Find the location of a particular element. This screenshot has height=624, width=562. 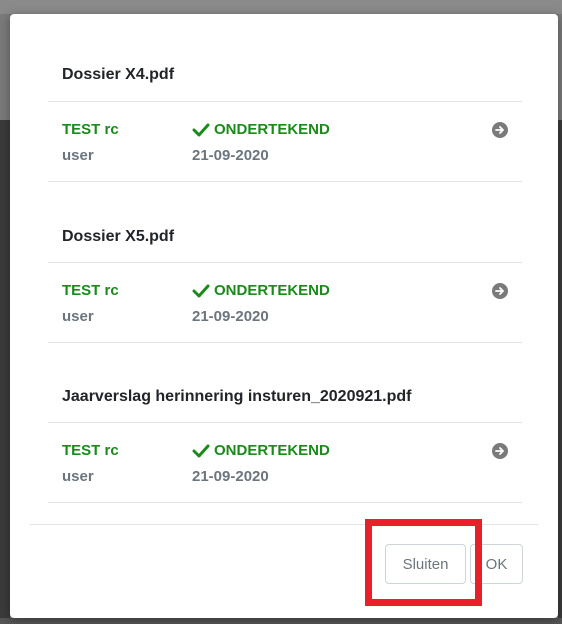

document-title: Dossier X4.pdf is located at coordinates (118, 74).